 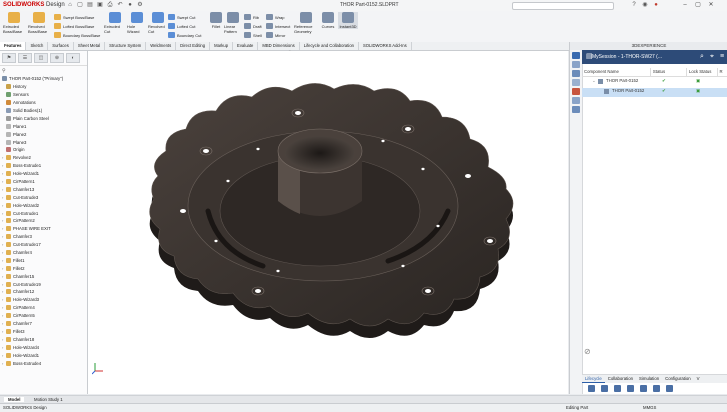 What do you see at coordinates (120, 5) in the screenshot?
I see `undo-icon: ↶` at bounding box center [120, 5].